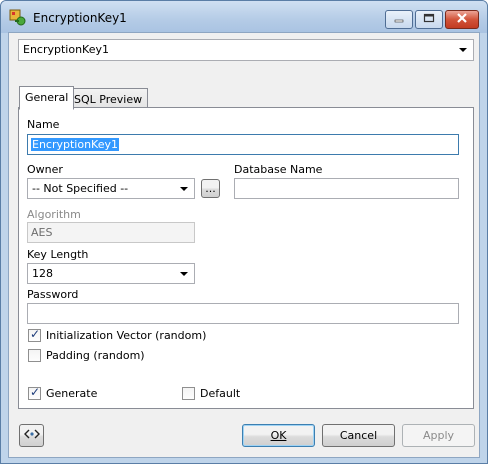 Image resolution: width=488 pixels, height=464 pixels. I want to click on code-toggle-icon, so click(31, 435).